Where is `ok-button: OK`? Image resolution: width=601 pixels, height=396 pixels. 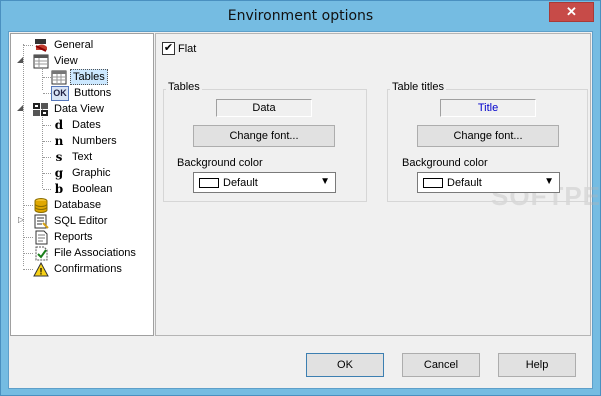
ok-button: OK is located at coordinates (345, 365).